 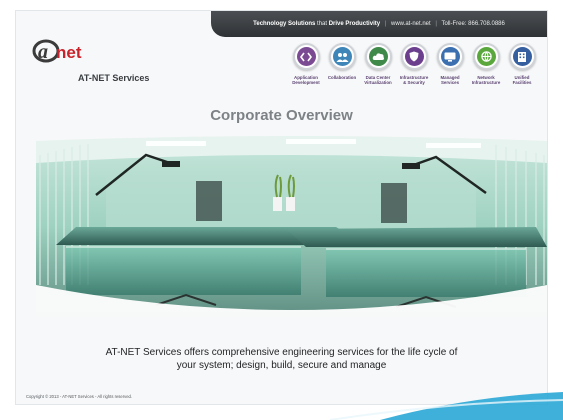 I want to click on globe-icon, so click(x=486, y=56).